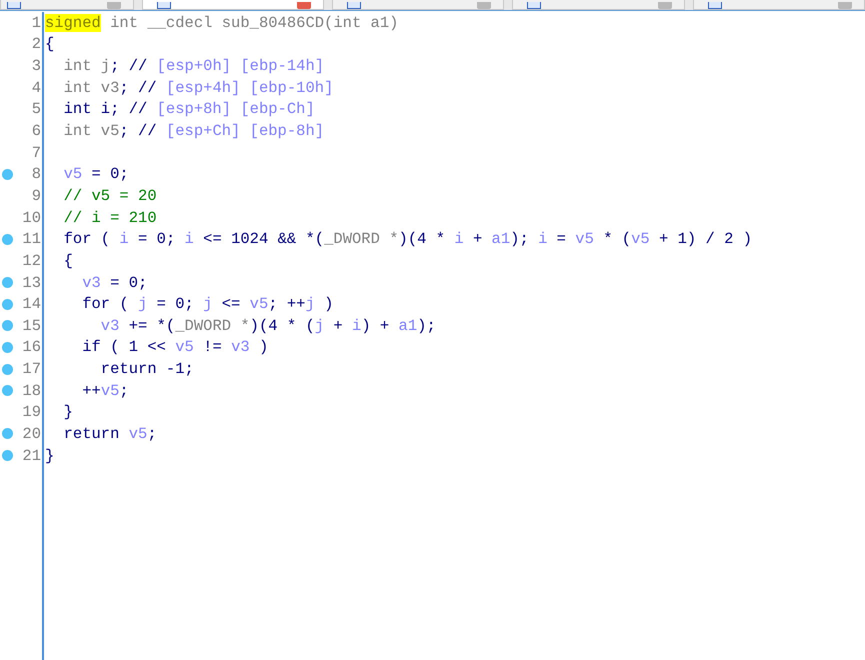 Image resolution: width=865 pixels, height=660 pixels. What do you see at coordinates (109, 433) in the screenshot?
I see `code-line: return v5;` at bounding box center [109, 433].